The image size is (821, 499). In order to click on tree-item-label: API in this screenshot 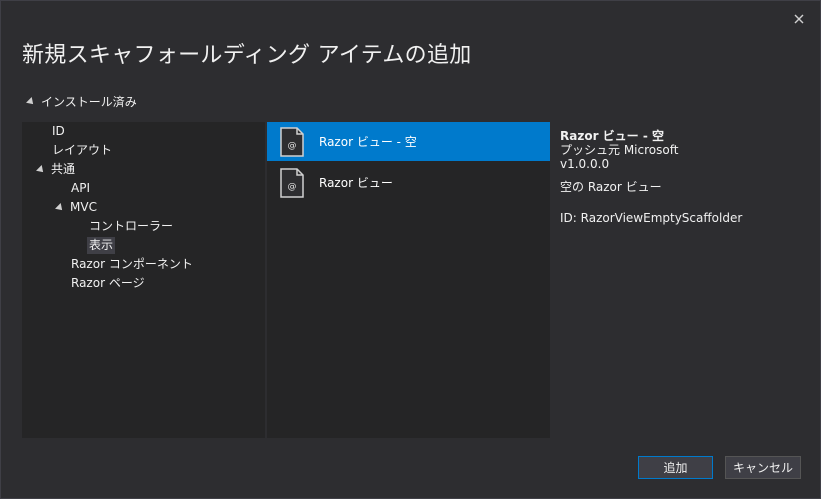, I will do `click(80, 188)`.